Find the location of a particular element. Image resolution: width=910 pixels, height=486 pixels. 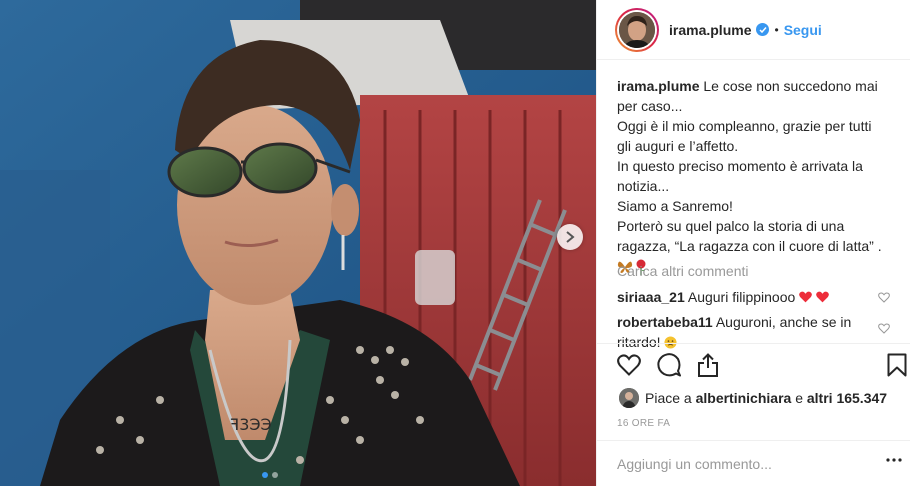

avatar is located at coordinates (637, 29).